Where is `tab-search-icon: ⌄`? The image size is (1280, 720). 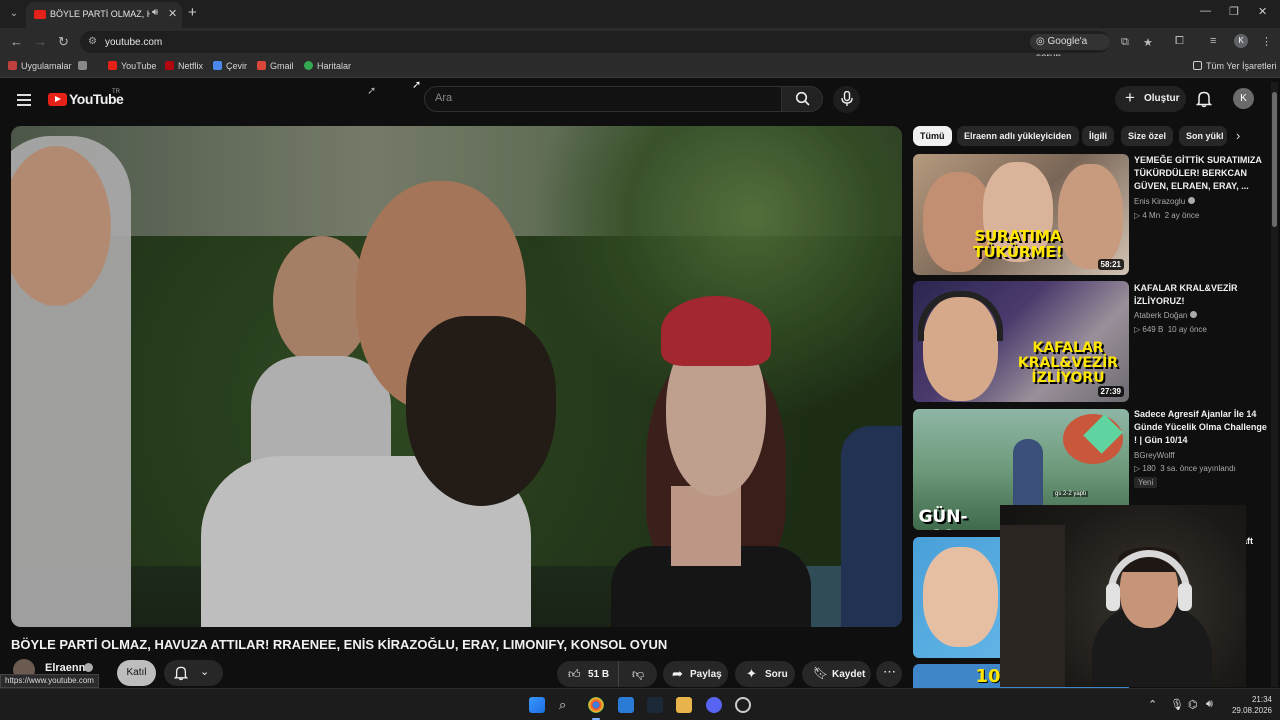 tab-search-icon: ⌄ is located at coordinates (14, 14).